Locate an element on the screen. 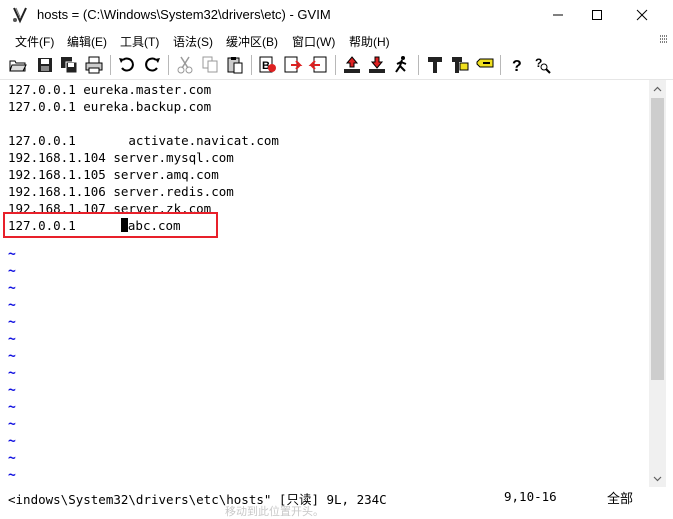 The image size is (673, 519). menu-help: 帮助(H) is located at coordinates (369, 41).